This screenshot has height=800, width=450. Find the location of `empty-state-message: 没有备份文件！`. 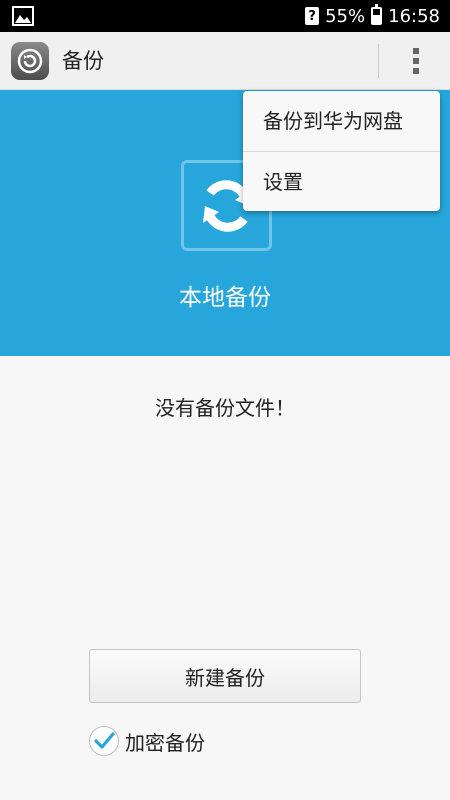

empty-state-message: 没有备份文件！ is located at coordinates (225, 408).